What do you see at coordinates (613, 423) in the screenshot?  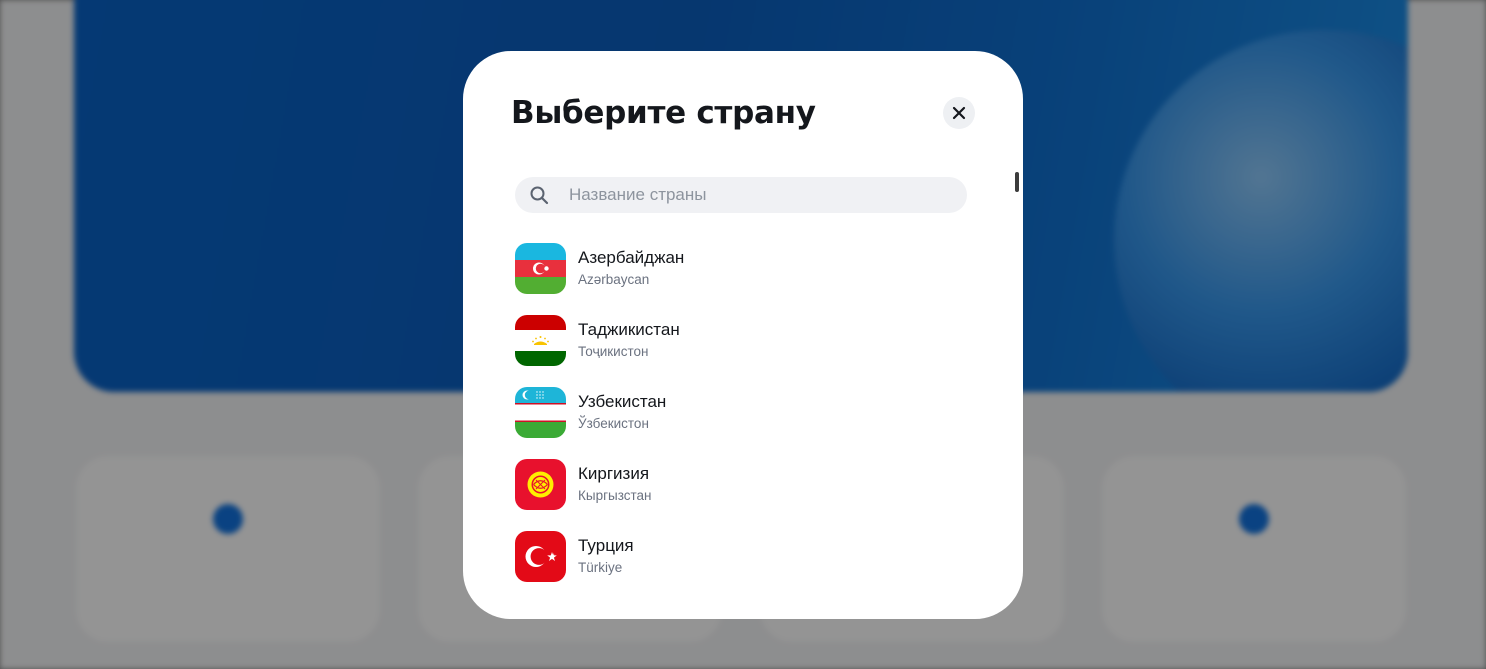 I see `country-native-name: Ўзбекистон` at bounding box center [613, 423].